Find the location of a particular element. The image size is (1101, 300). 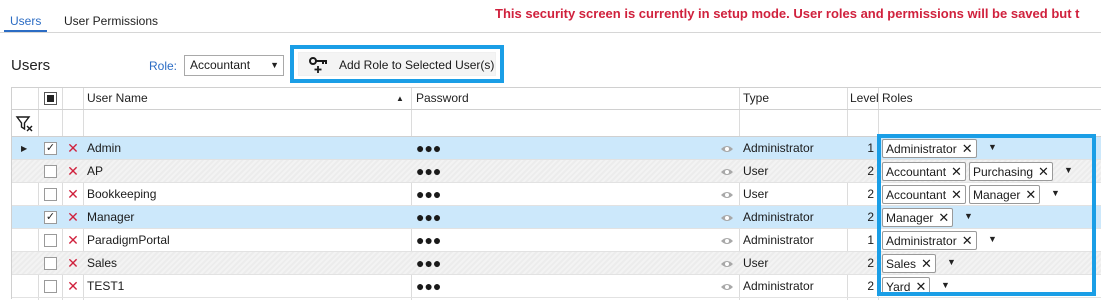

roles-highlight-frame is located at coordinates (986, 215).